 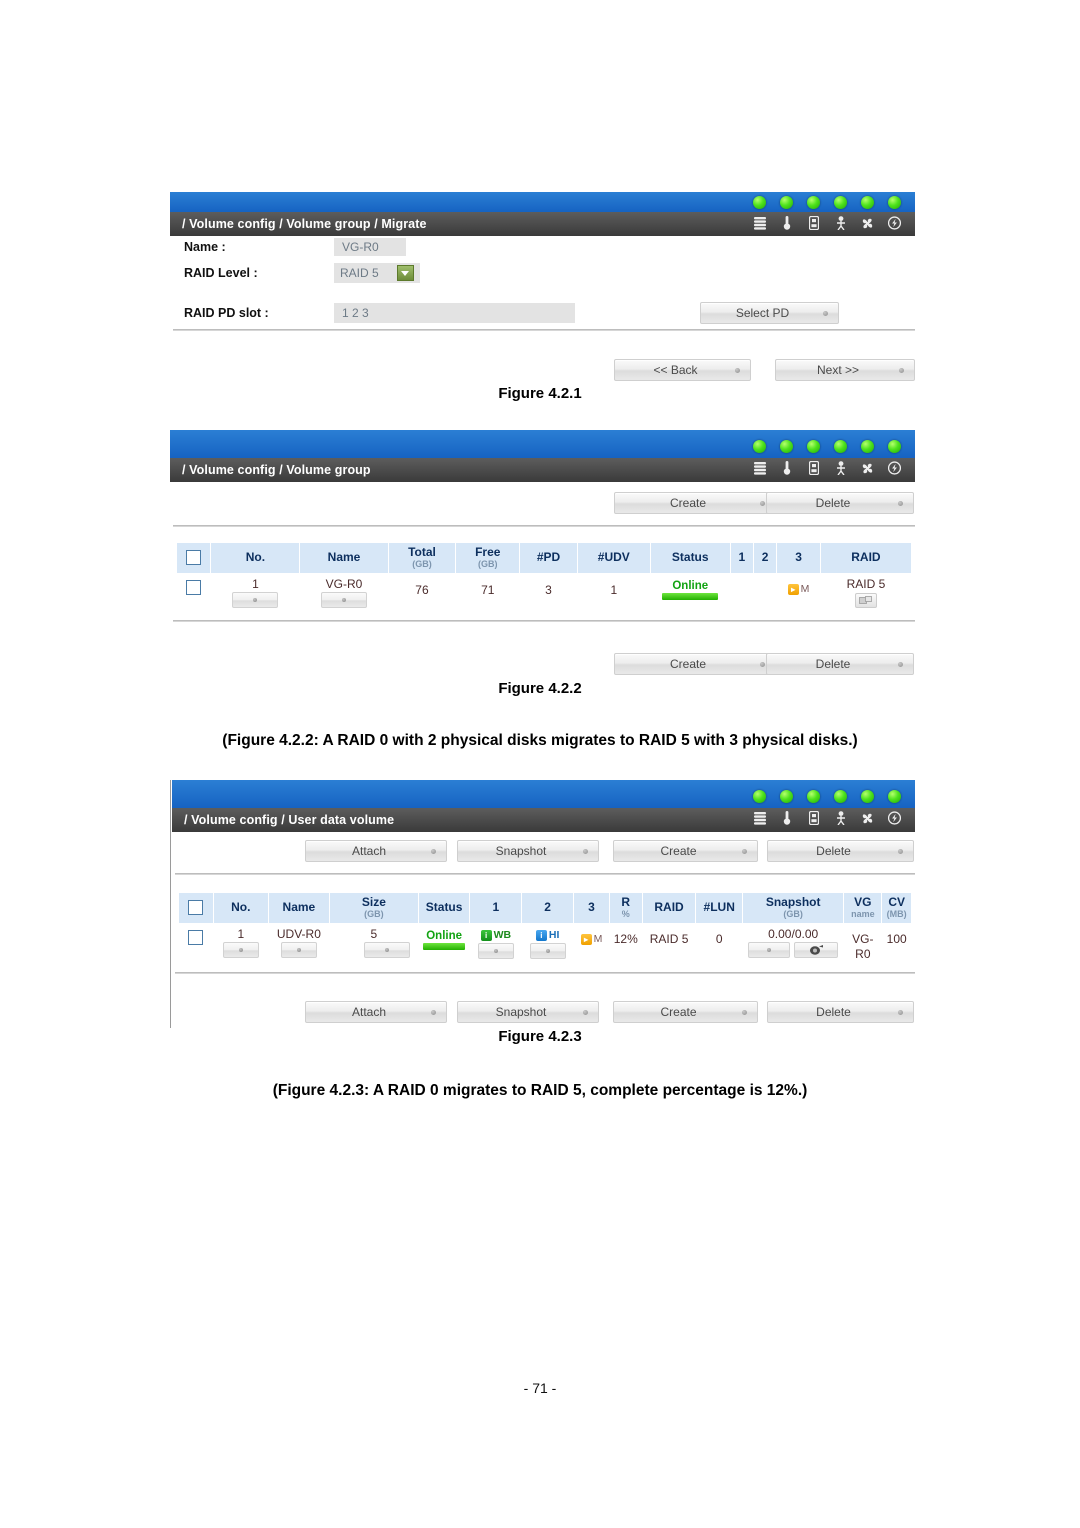 I want to click on attach-label: Attach, so click(x=369, y=1012).